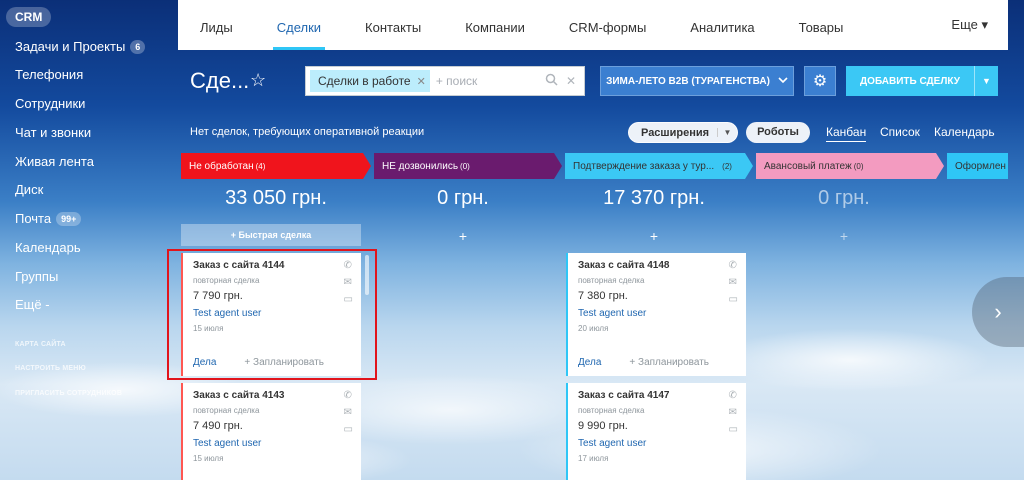 The width and height of the screenshot is (1024, 480). What do you see at coordinates (272, 395) in the screenshot?
I see `deal-title: Заказ с сайта 4143` at bounding box center [272, 395].